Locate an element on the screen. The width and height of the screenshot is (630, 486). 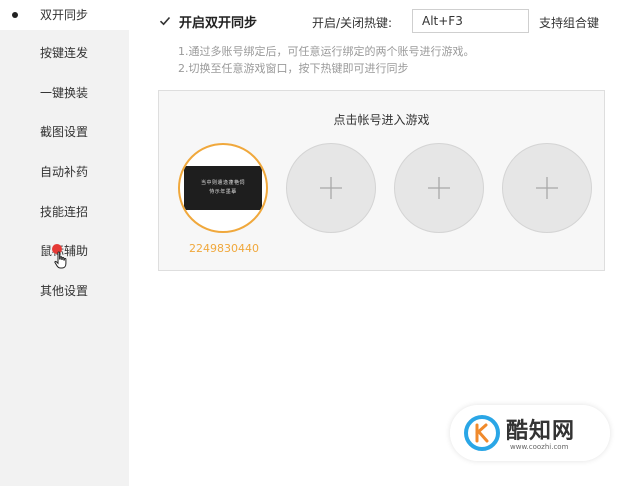
thumbnail-text: 当中则遣逸蓬艳饲 is located at coordinates (222, 183).